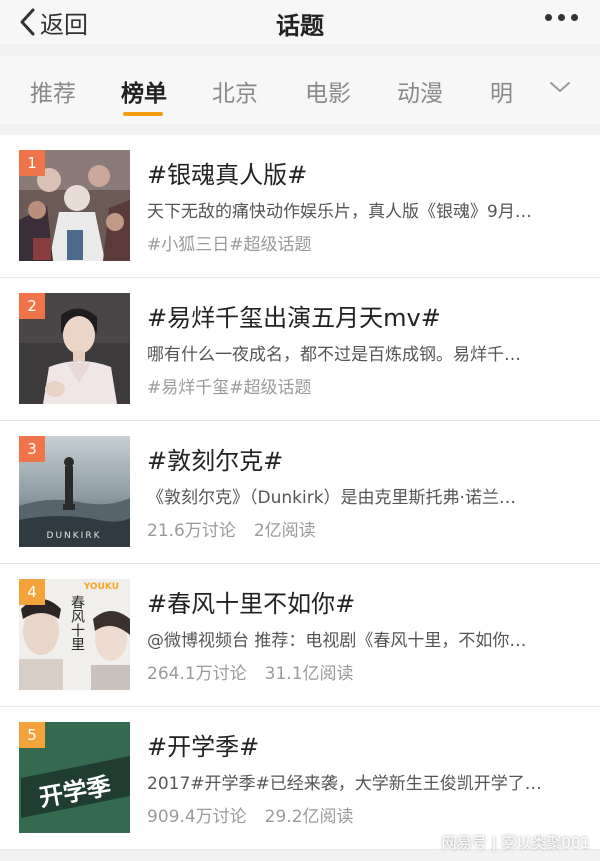  I want to click on active-tab-indicator, so click(143, 114).